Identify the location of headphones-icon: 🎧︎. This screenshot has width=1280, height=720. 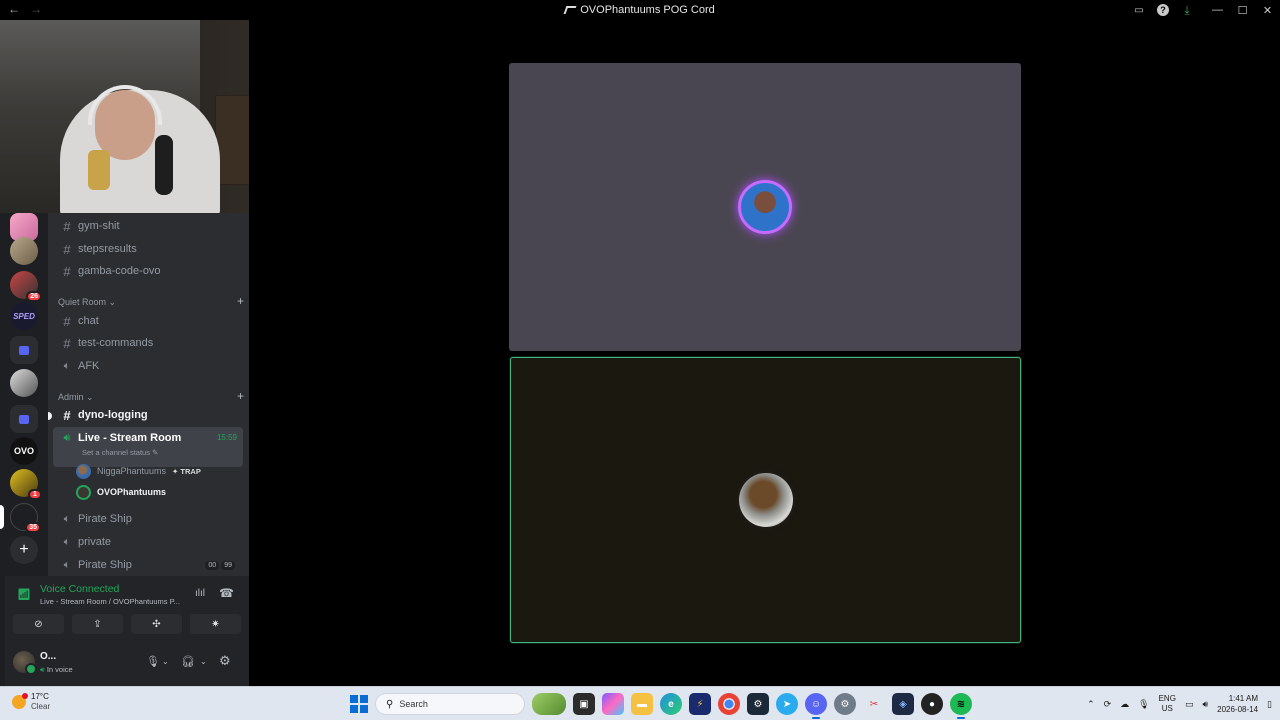
(188, 661).